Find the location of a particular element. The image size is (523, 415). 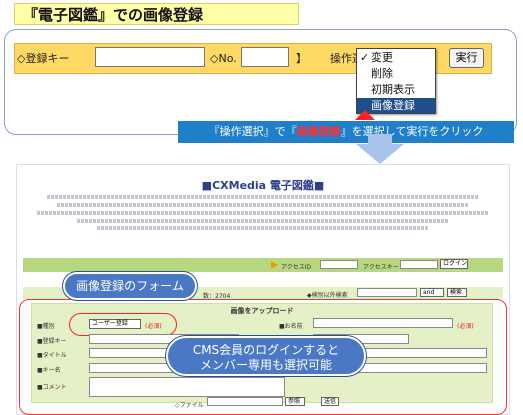

title-label: ■タイトル is located at coordinates (52, 355).